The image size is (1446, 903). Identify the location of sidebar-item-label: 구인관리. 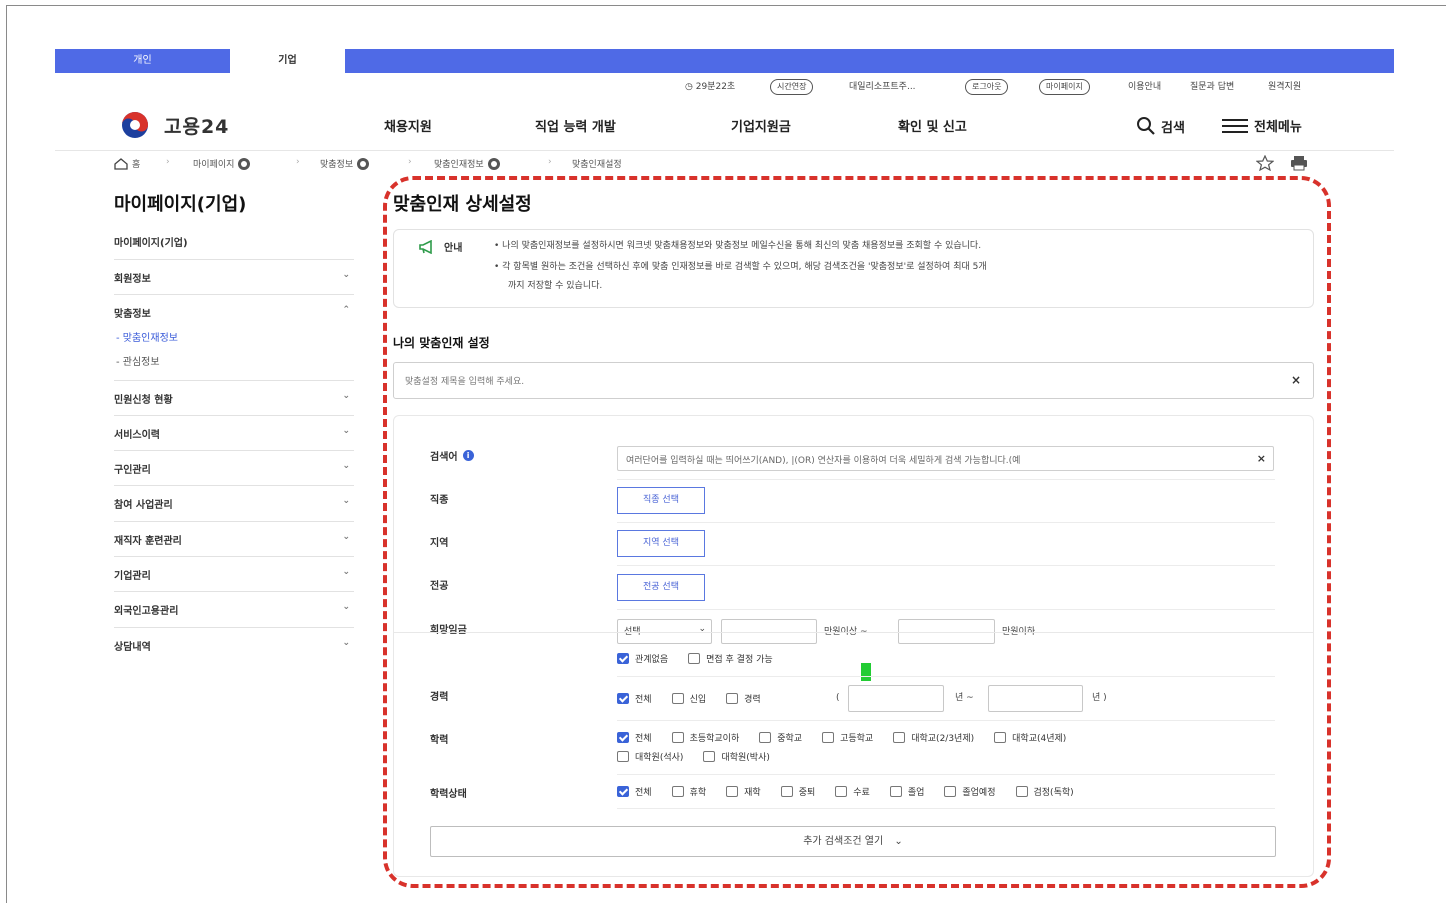
(132, 470).